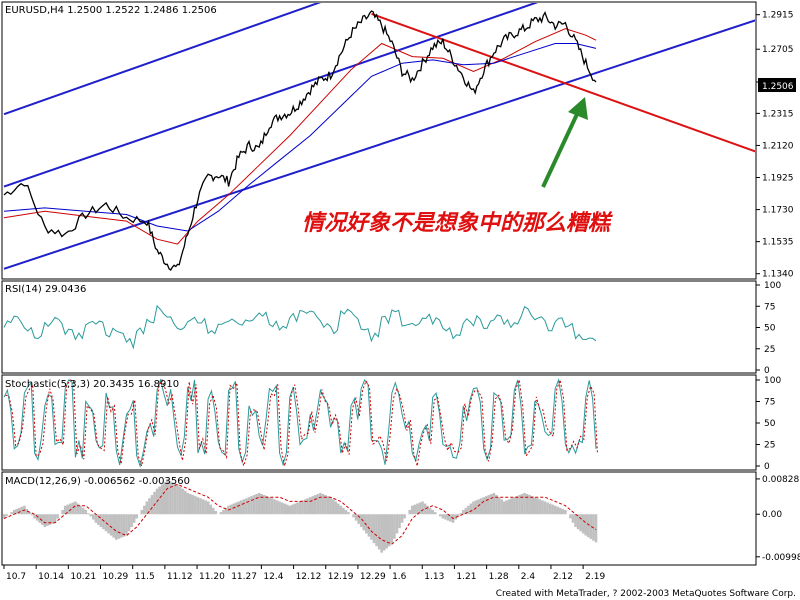 Image resolution: width=800 pixels, height=600 pixels. What do you see at coordinates (212, 577) in the screenshot?
I see `x-tick-label: 11.20` at bounding box center [212, 577].